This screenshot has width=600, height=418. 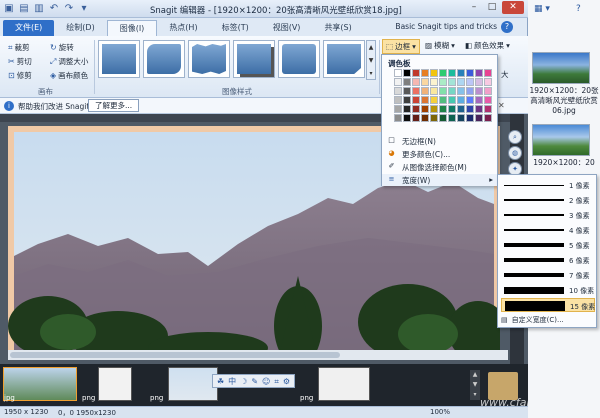 What do you see at coordinates (258, 355) in the screenshot?
I see `horizontal-scrollbar` at bounding box center [258, 355].